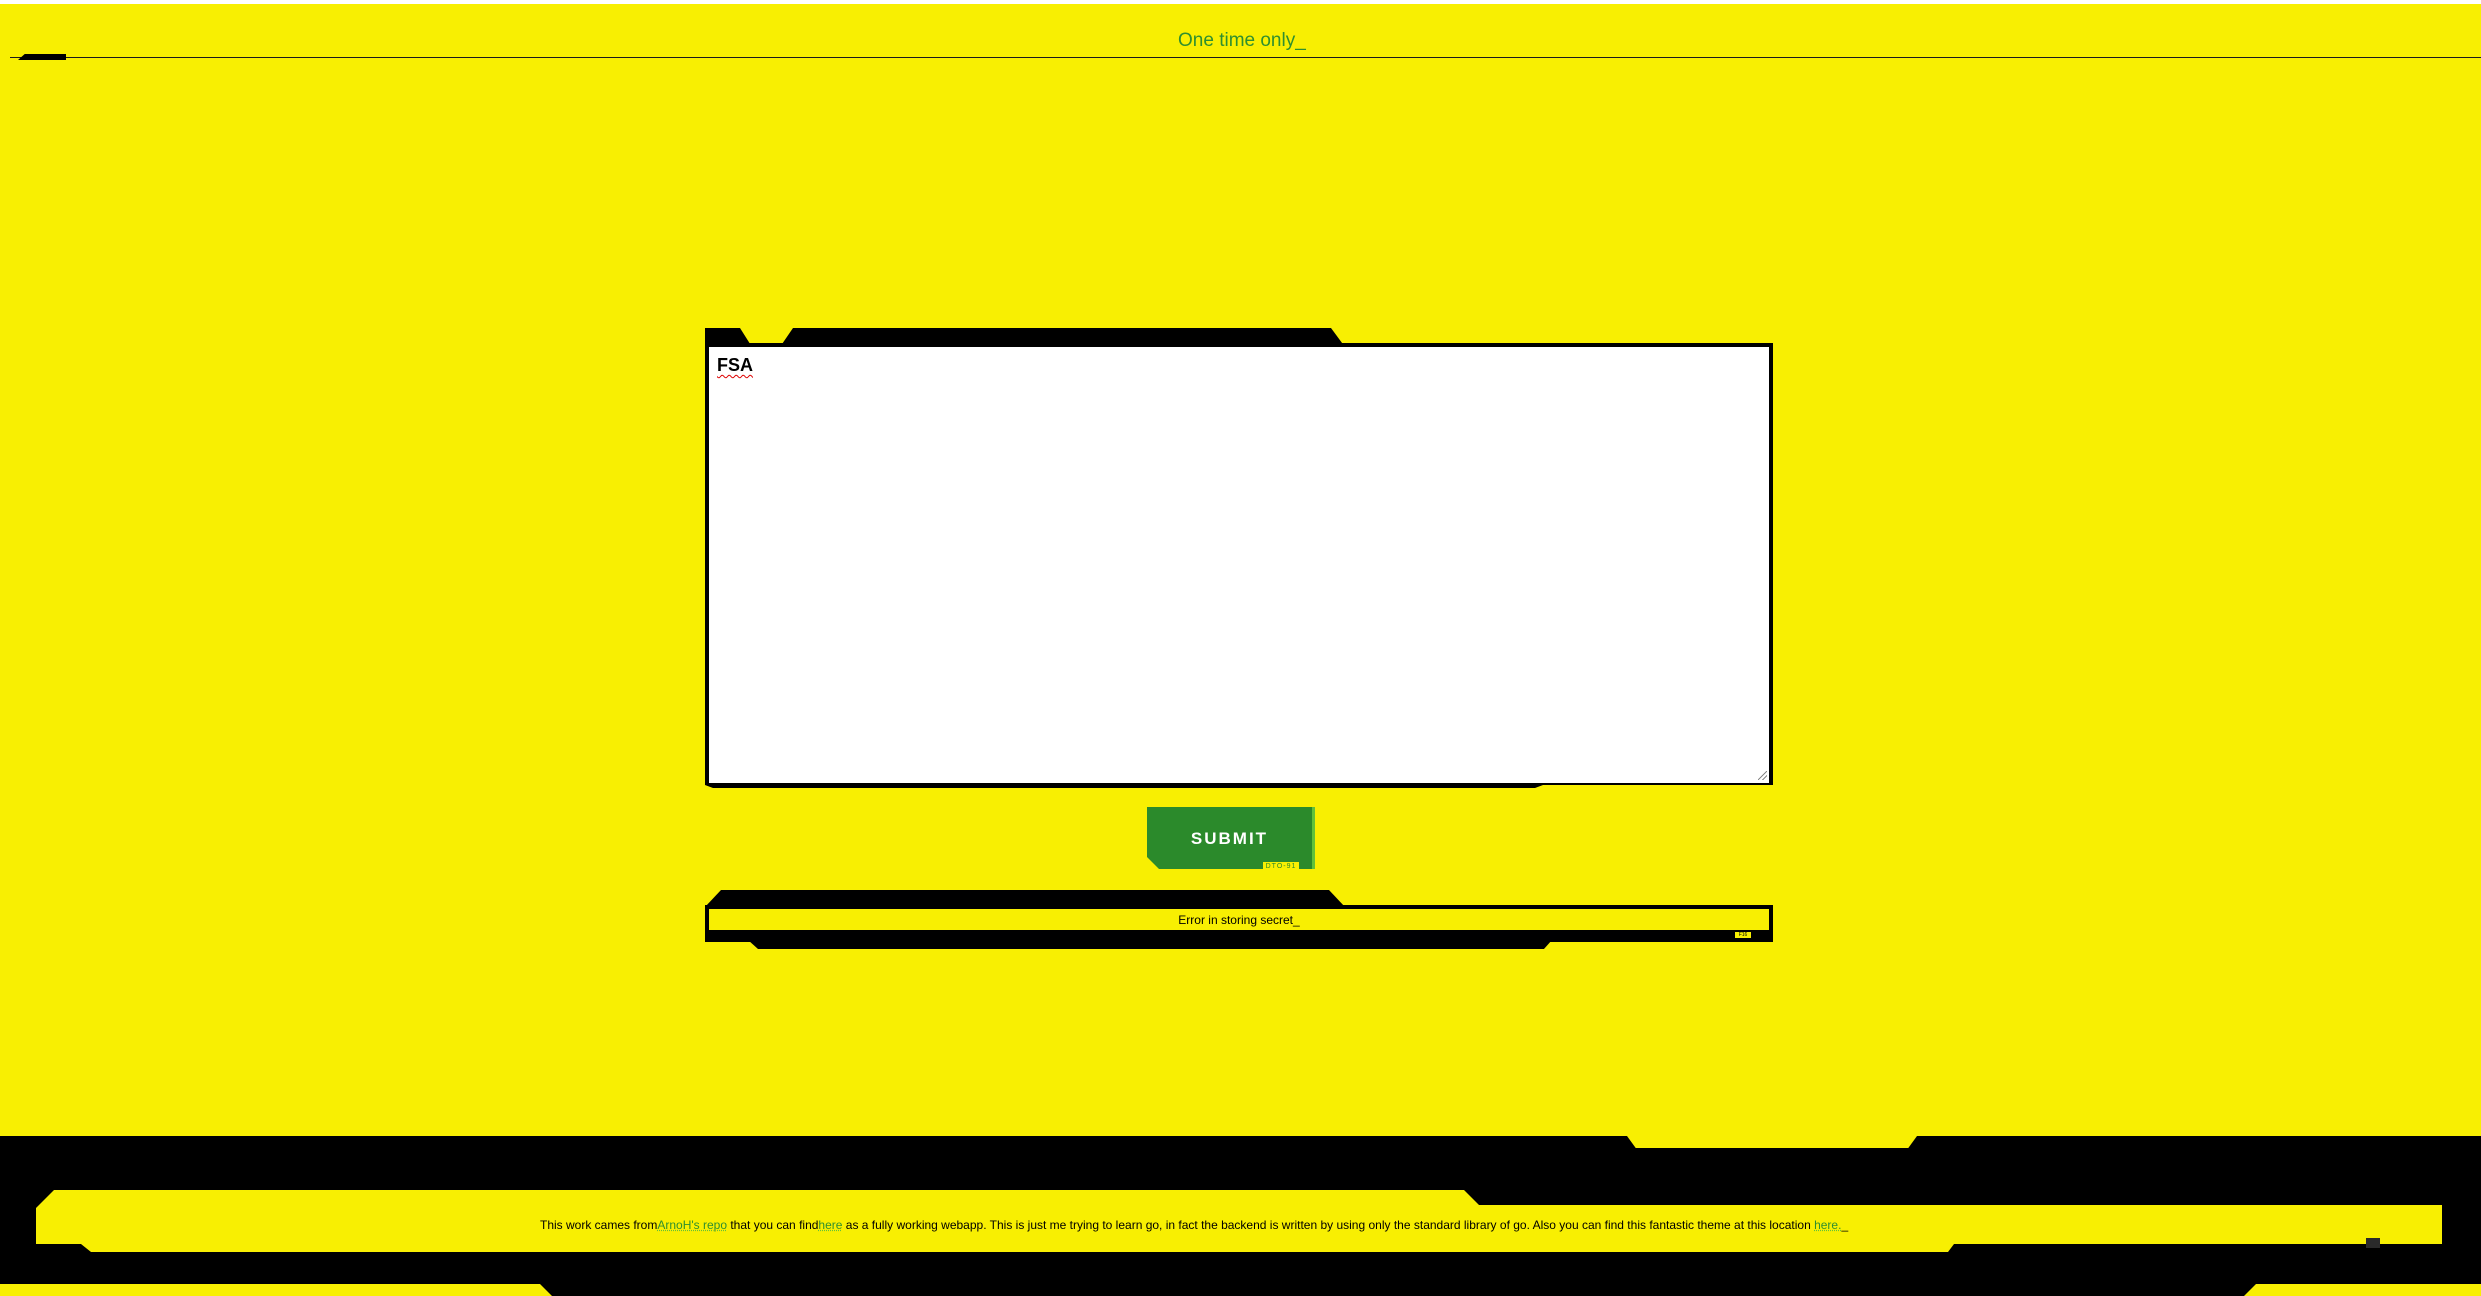  What do you see at coordinates (1240, 2) in the screenshot?
I see `top-strip` at bounding box center [1240, 2].